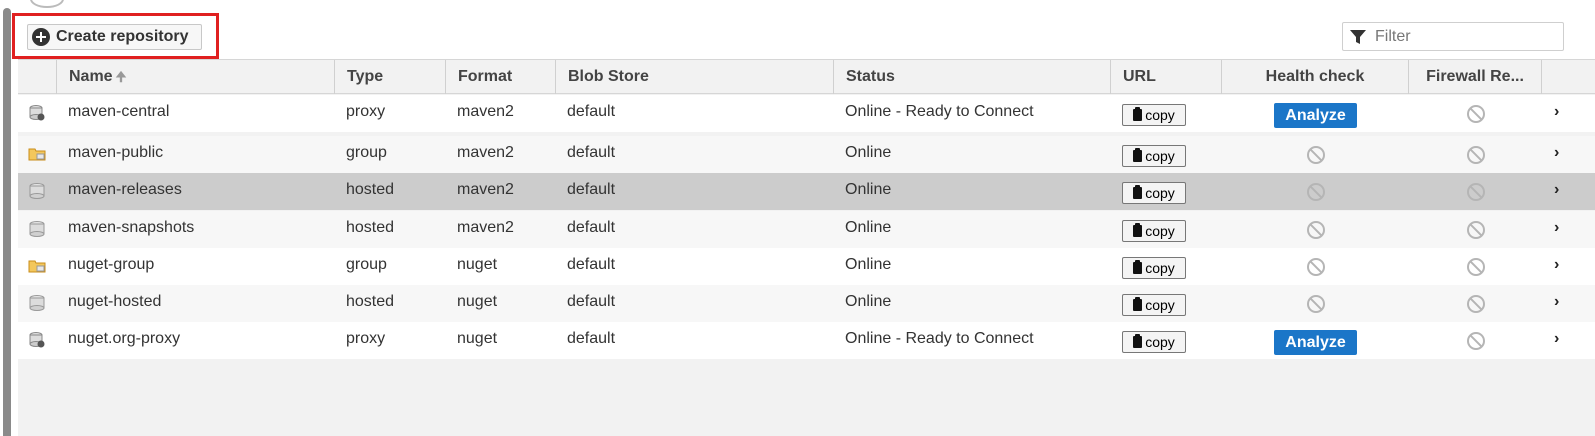 The width and height of the screenshot is (1595, 436). Describe the element at coordinates (115, 301) in the screenshot. I see `repo-name: nuget-hosted` at that location.